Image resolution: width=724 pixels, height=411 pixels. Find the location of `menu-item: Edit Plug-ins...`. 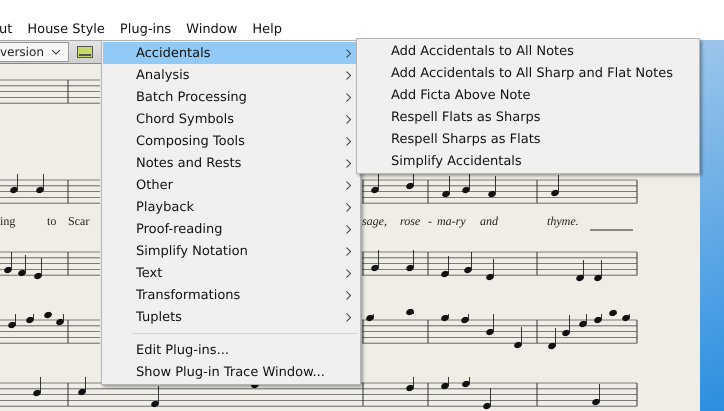

menu-item: Edit Plug-ins... is located at coordinates (231, 350).